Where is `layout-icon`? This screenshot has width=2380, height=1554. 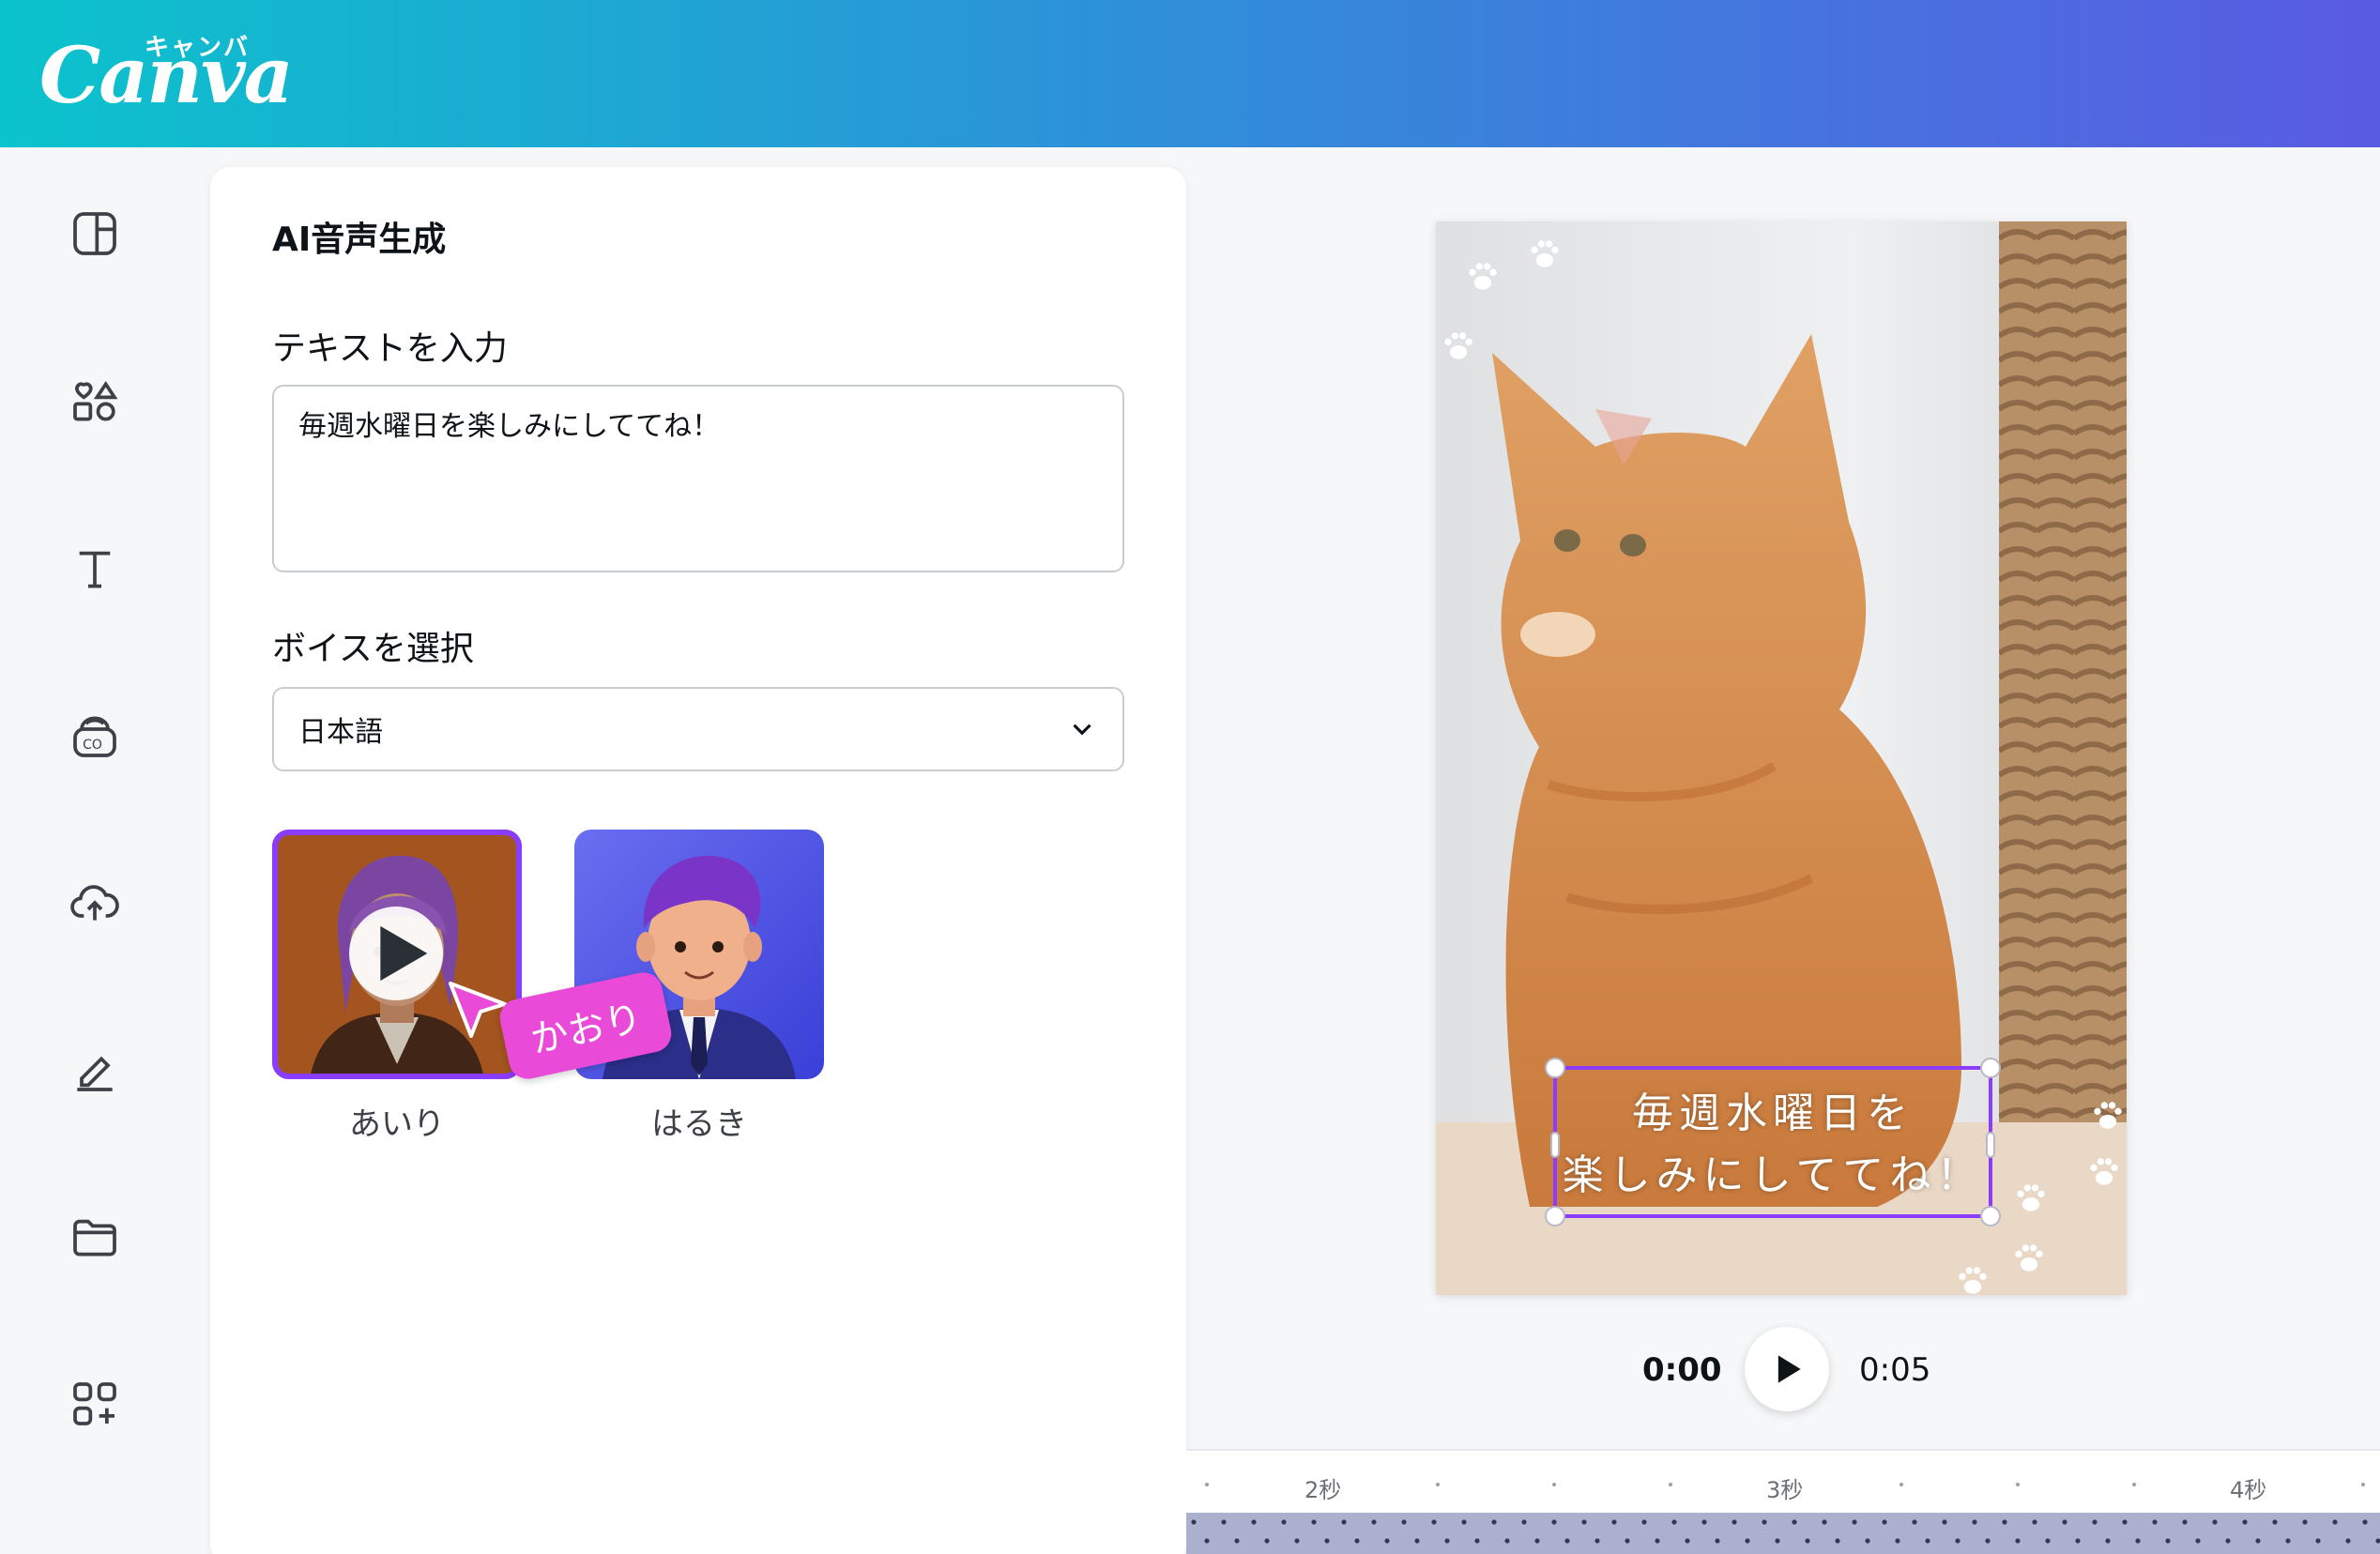
layout-icon is located at coordinates (95, 233).